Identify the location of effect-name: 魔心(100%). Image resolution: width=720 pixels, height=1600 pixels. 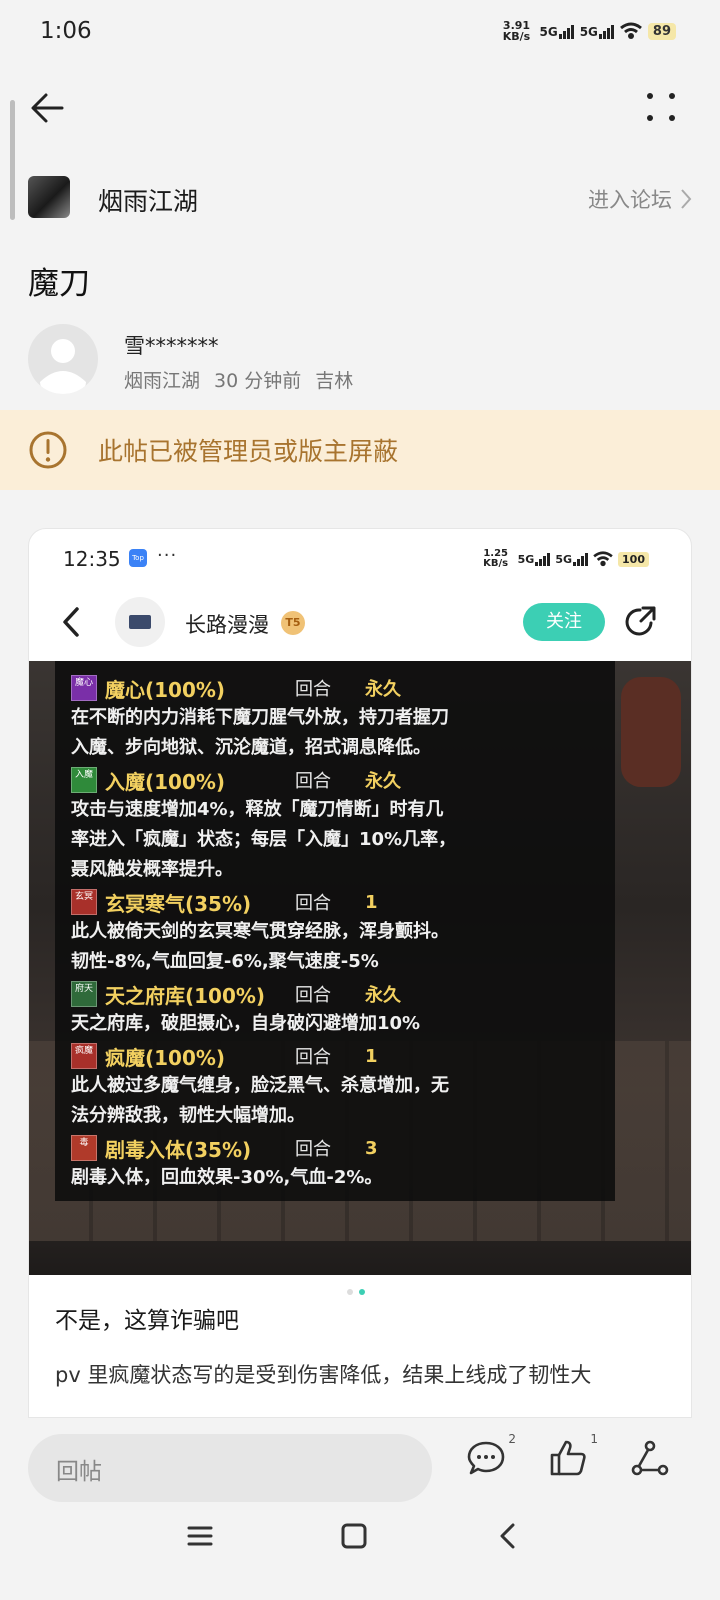
(165, 689).